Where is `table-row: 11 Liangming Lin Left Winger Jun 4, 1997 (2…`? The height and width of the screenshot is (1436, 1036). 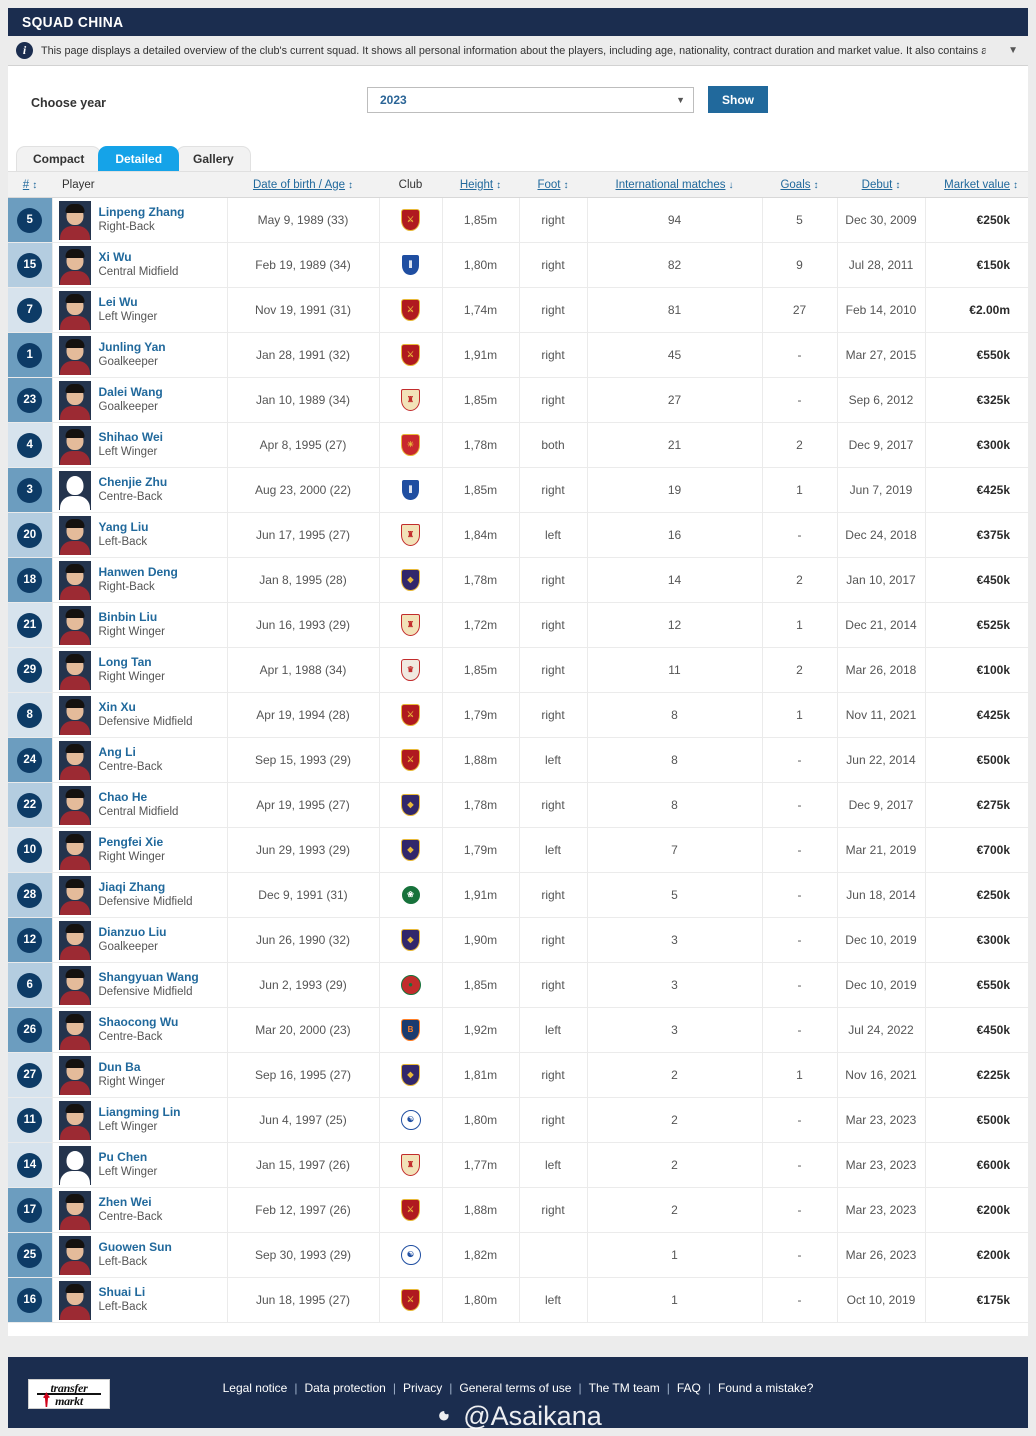
table-row: 11 Liangming Lin Left Winger Jun 4, 1997 (2… is located at coordinates (518, 1120).